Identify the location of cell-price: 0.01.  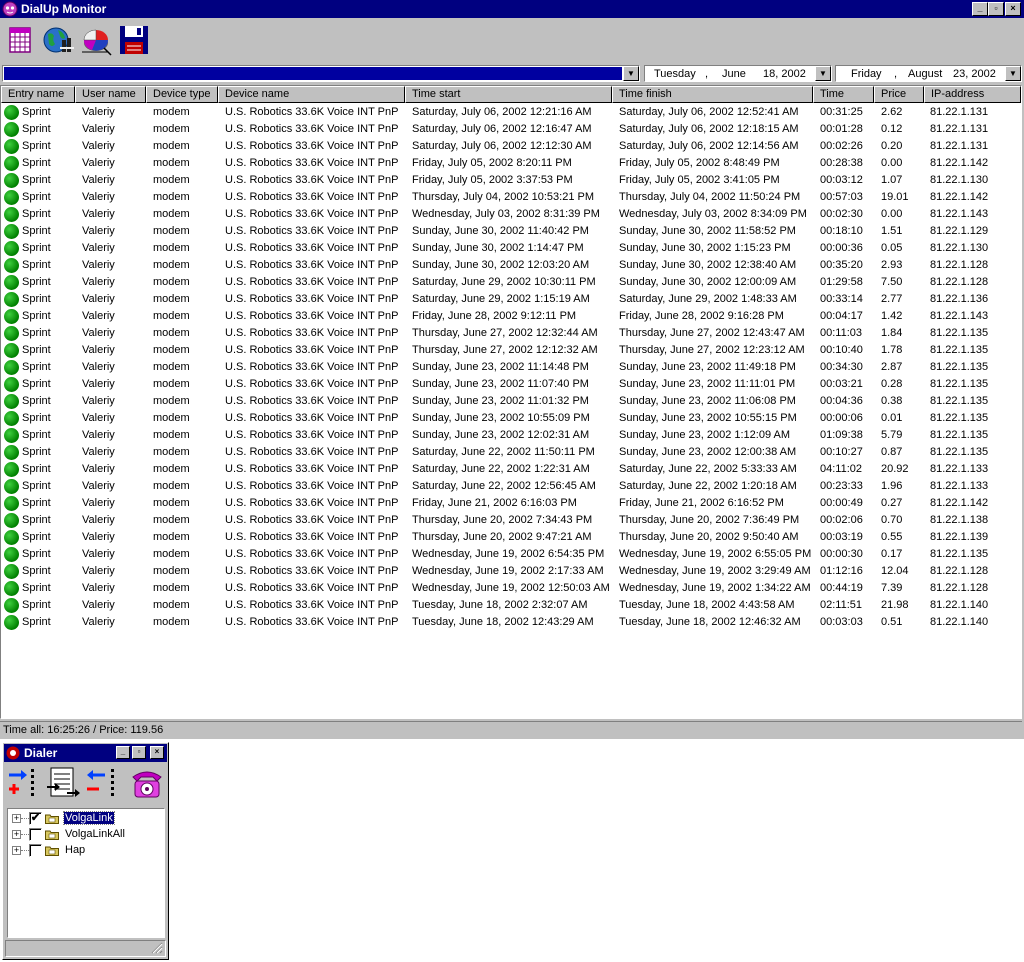
(892, 418).